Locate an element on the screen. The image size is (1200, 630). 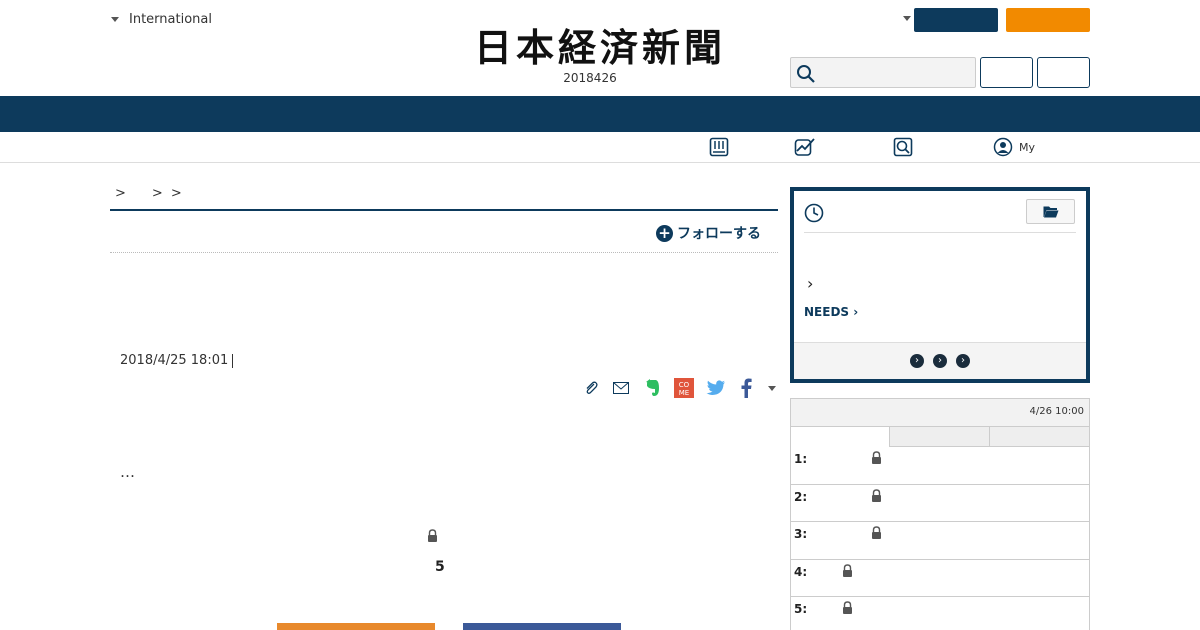
more-caret-icon is located at coordinates (772, 388).